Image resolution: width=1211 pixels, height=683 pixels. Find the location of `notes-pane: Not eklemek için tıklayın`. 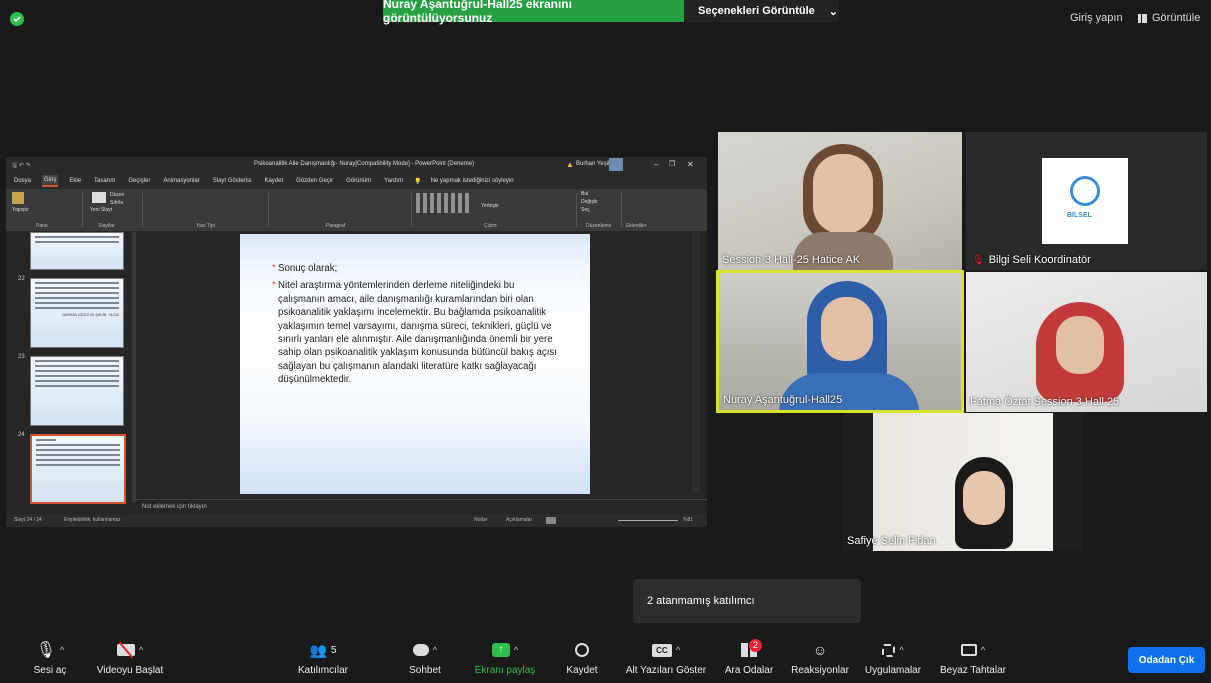

notes-pane: Not eklemek için tıklayın is located at coordinates (421, 506).